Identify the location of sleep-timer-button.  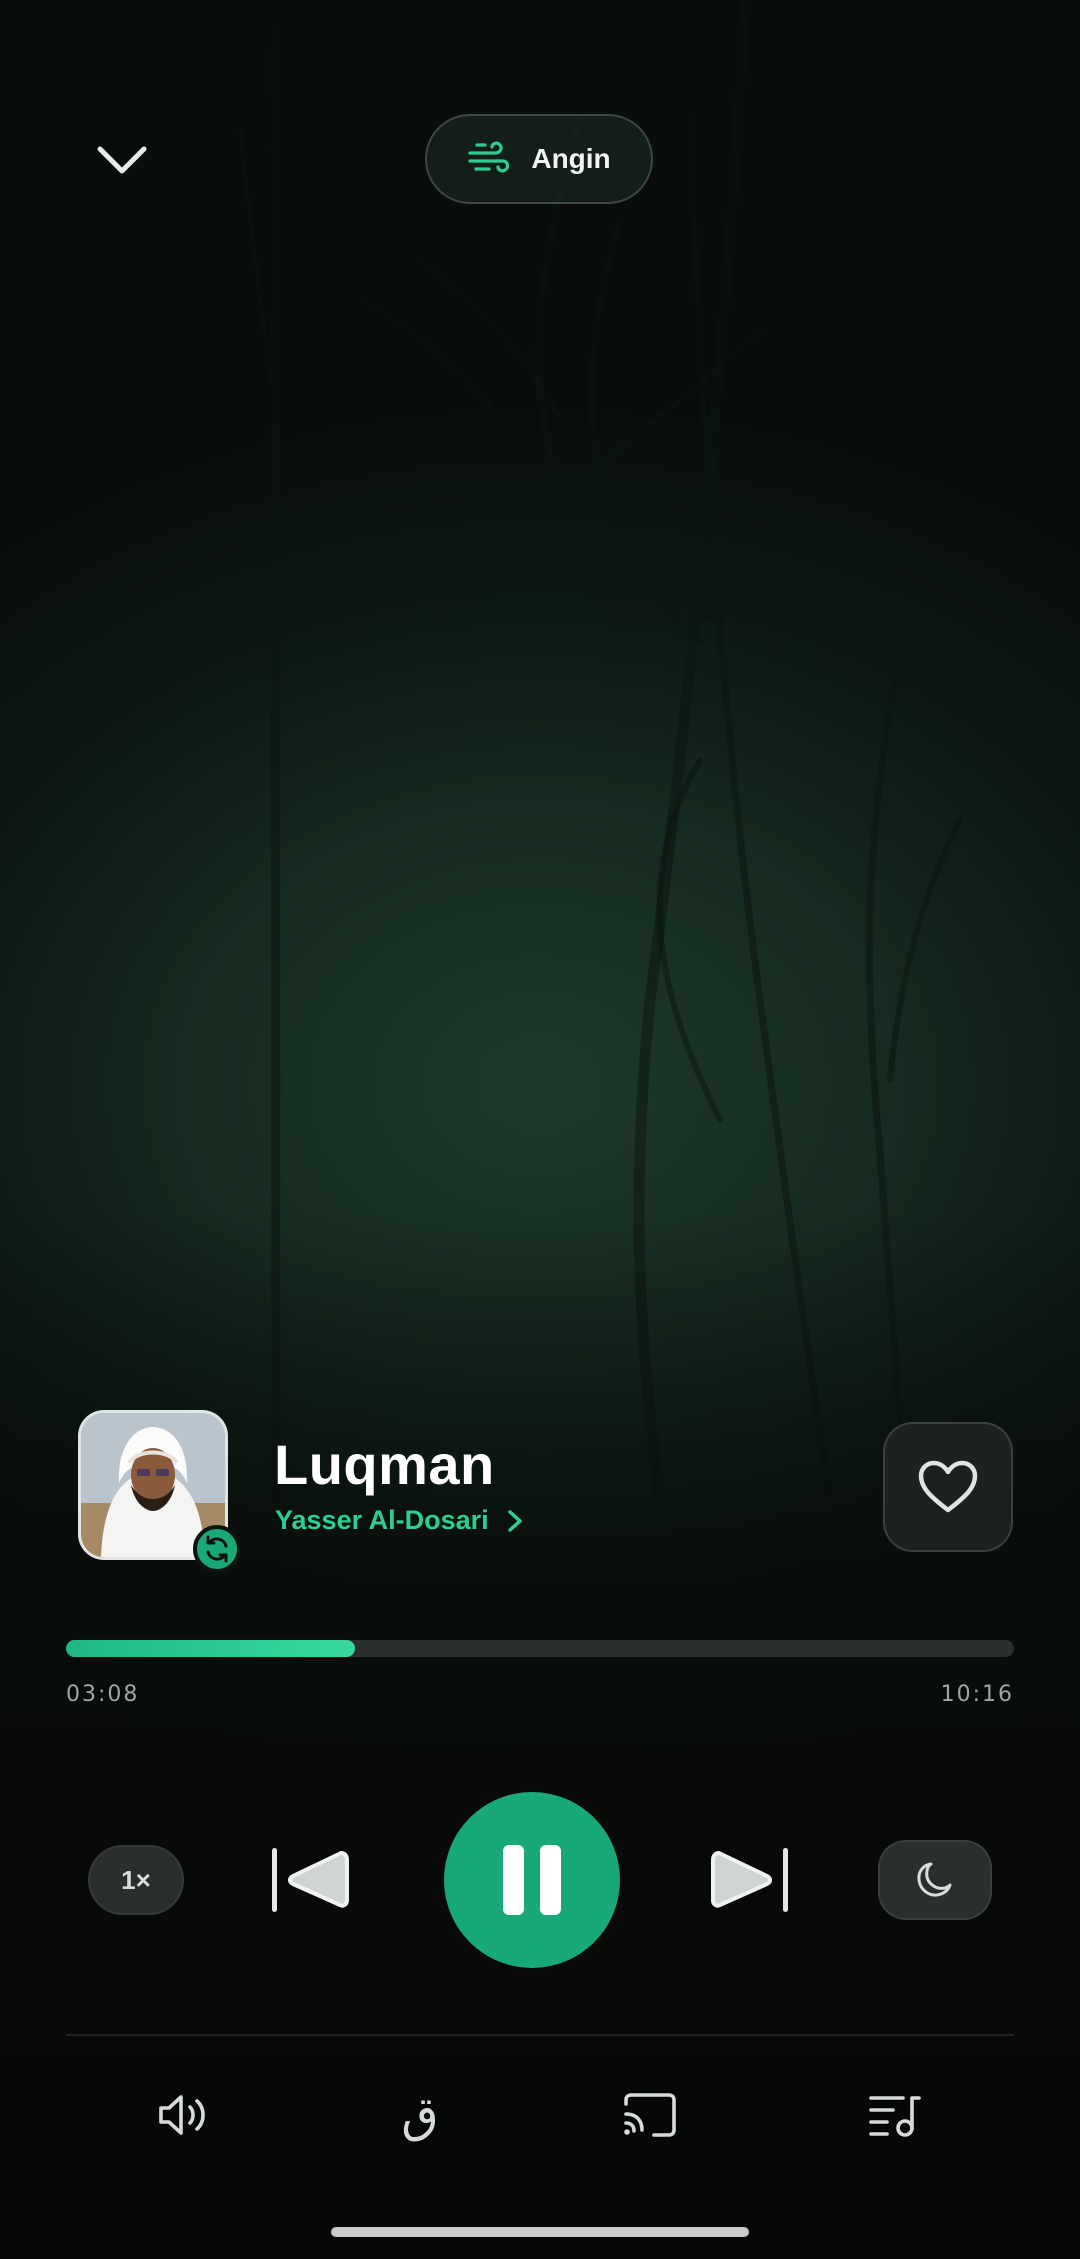
(935, 1880).